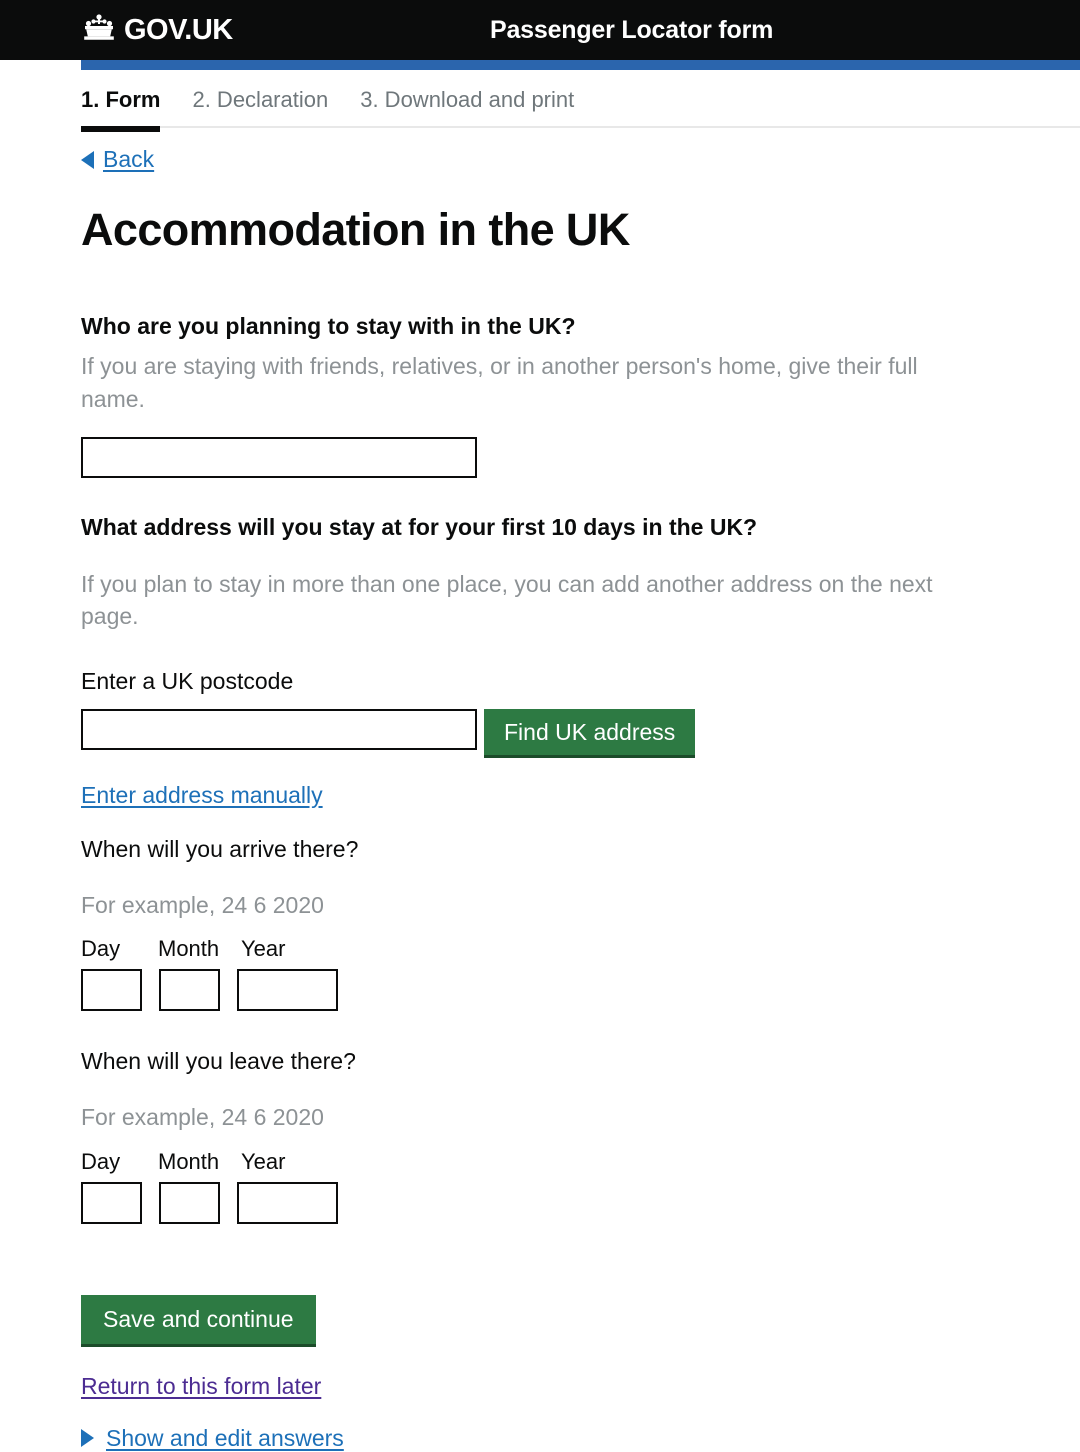  Describe the element at coordinates (187, 680) in the screenshot. I see `postcode-label: Enter a UK postcode` at that location.